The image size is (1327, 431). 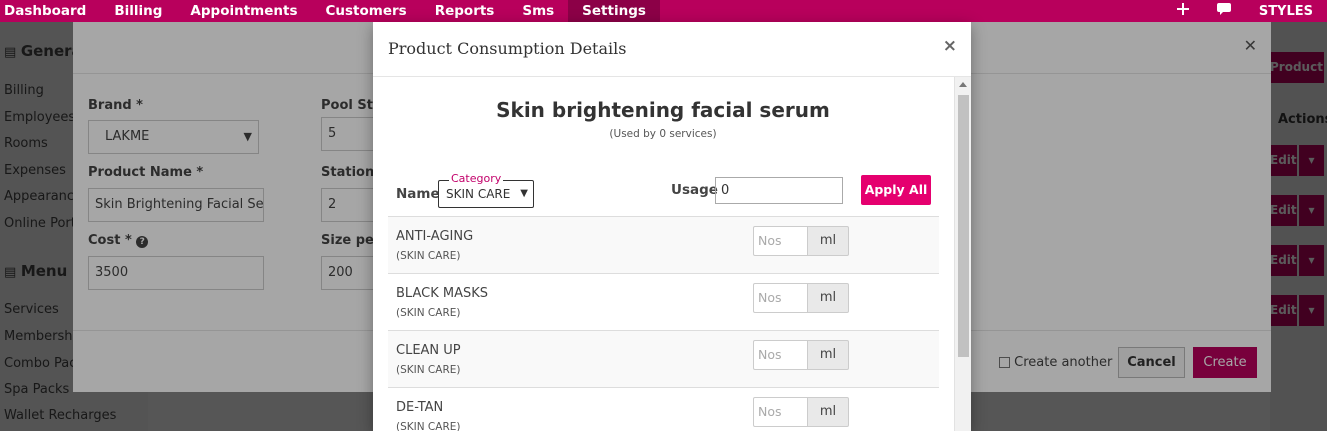 What do you see at coordinates (50, 11) in the screenshot?
I see `nav-dashboard: Dashboard` at bounding box center [50, 11].